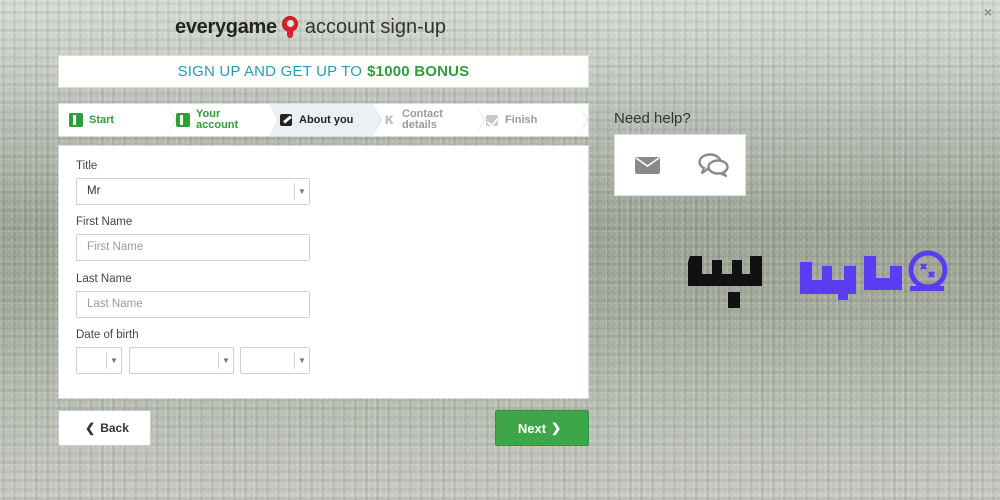  Describe the element at coordinates (193, 247) in the screenshot. I see `first-name-input: First Name` at that location.